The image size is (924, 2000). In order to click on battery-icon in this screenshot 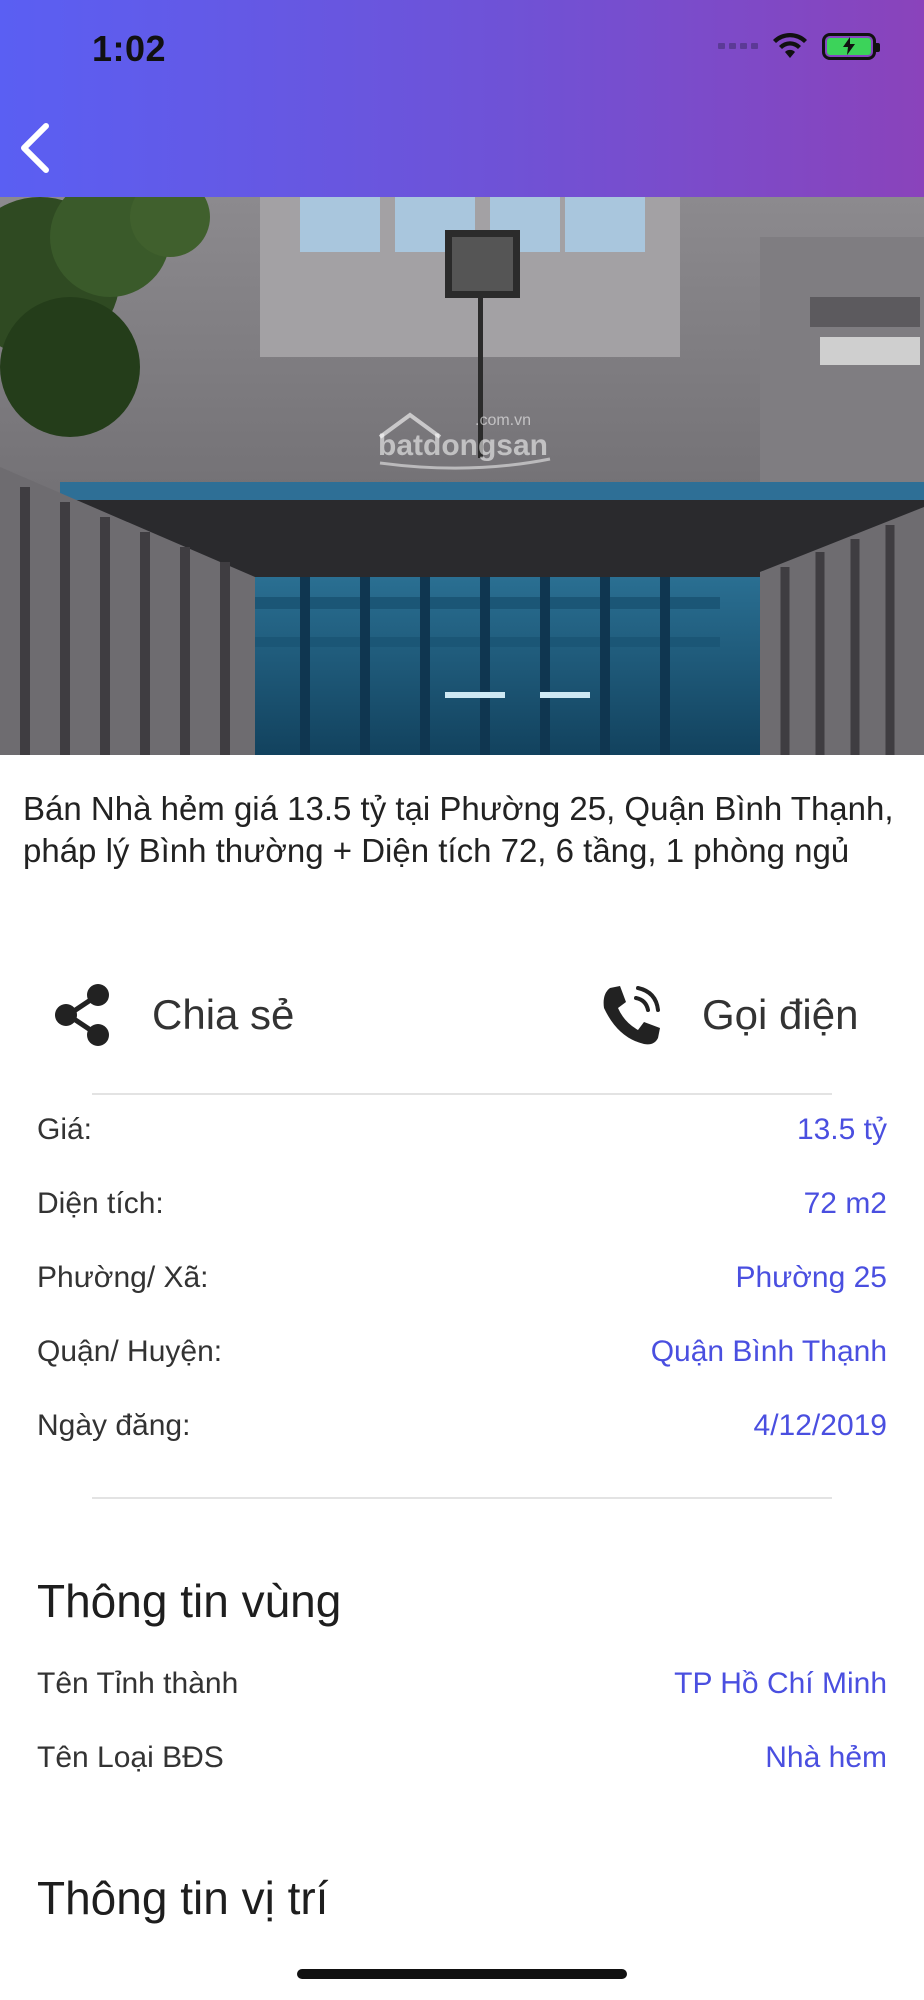, I will do `click(851, 46)`.